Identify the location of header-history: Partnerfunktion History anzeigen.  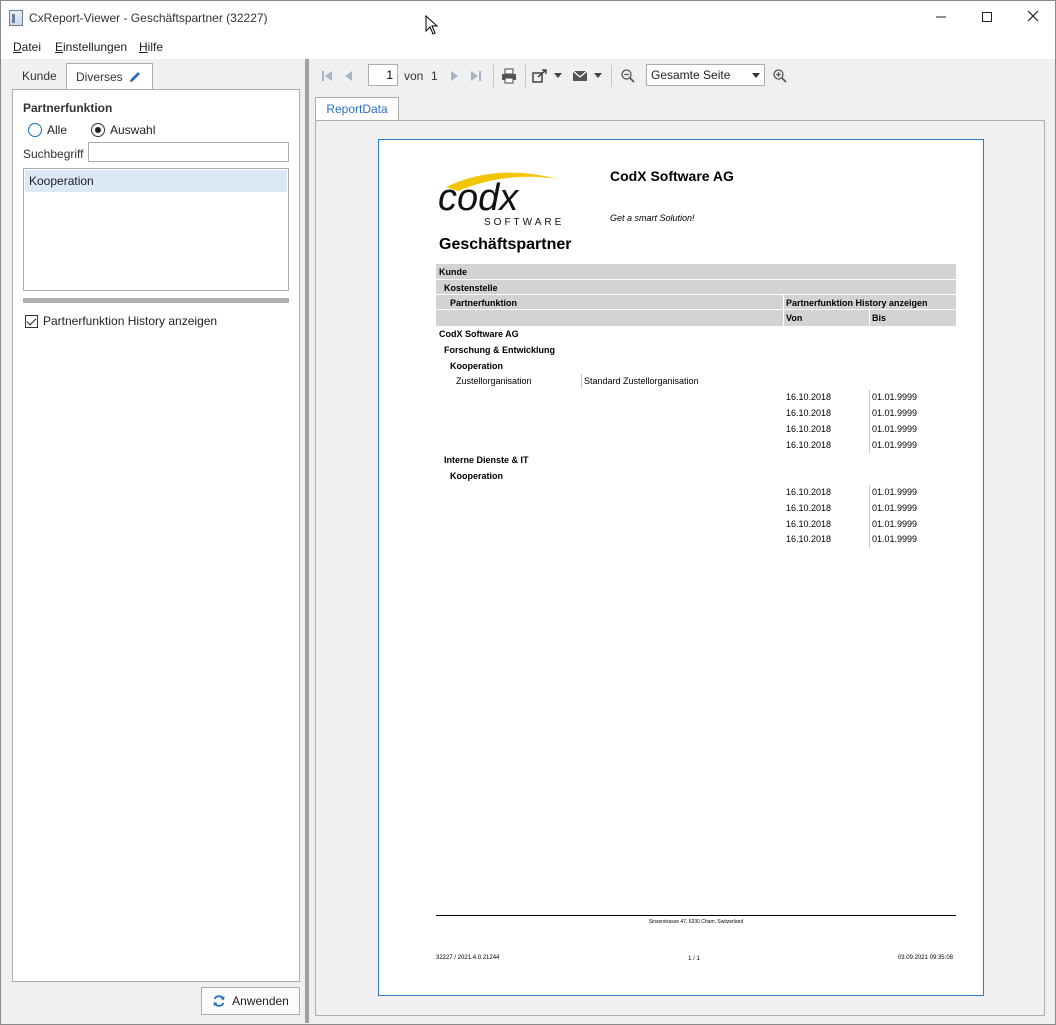
(857, 303).